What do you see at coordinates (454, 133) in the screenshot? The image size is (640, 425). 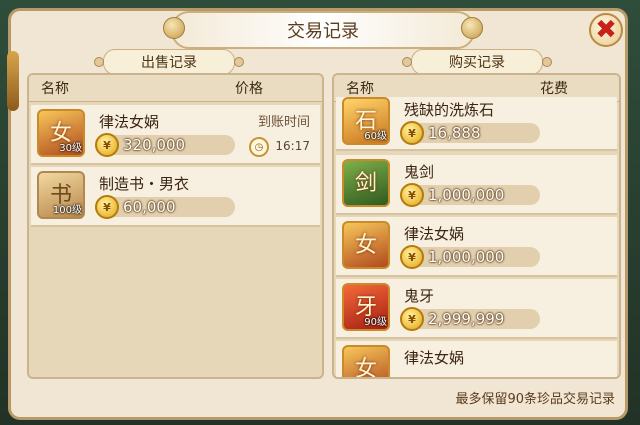 I see `item-price: 16,888` at bounding box center [454, 133].